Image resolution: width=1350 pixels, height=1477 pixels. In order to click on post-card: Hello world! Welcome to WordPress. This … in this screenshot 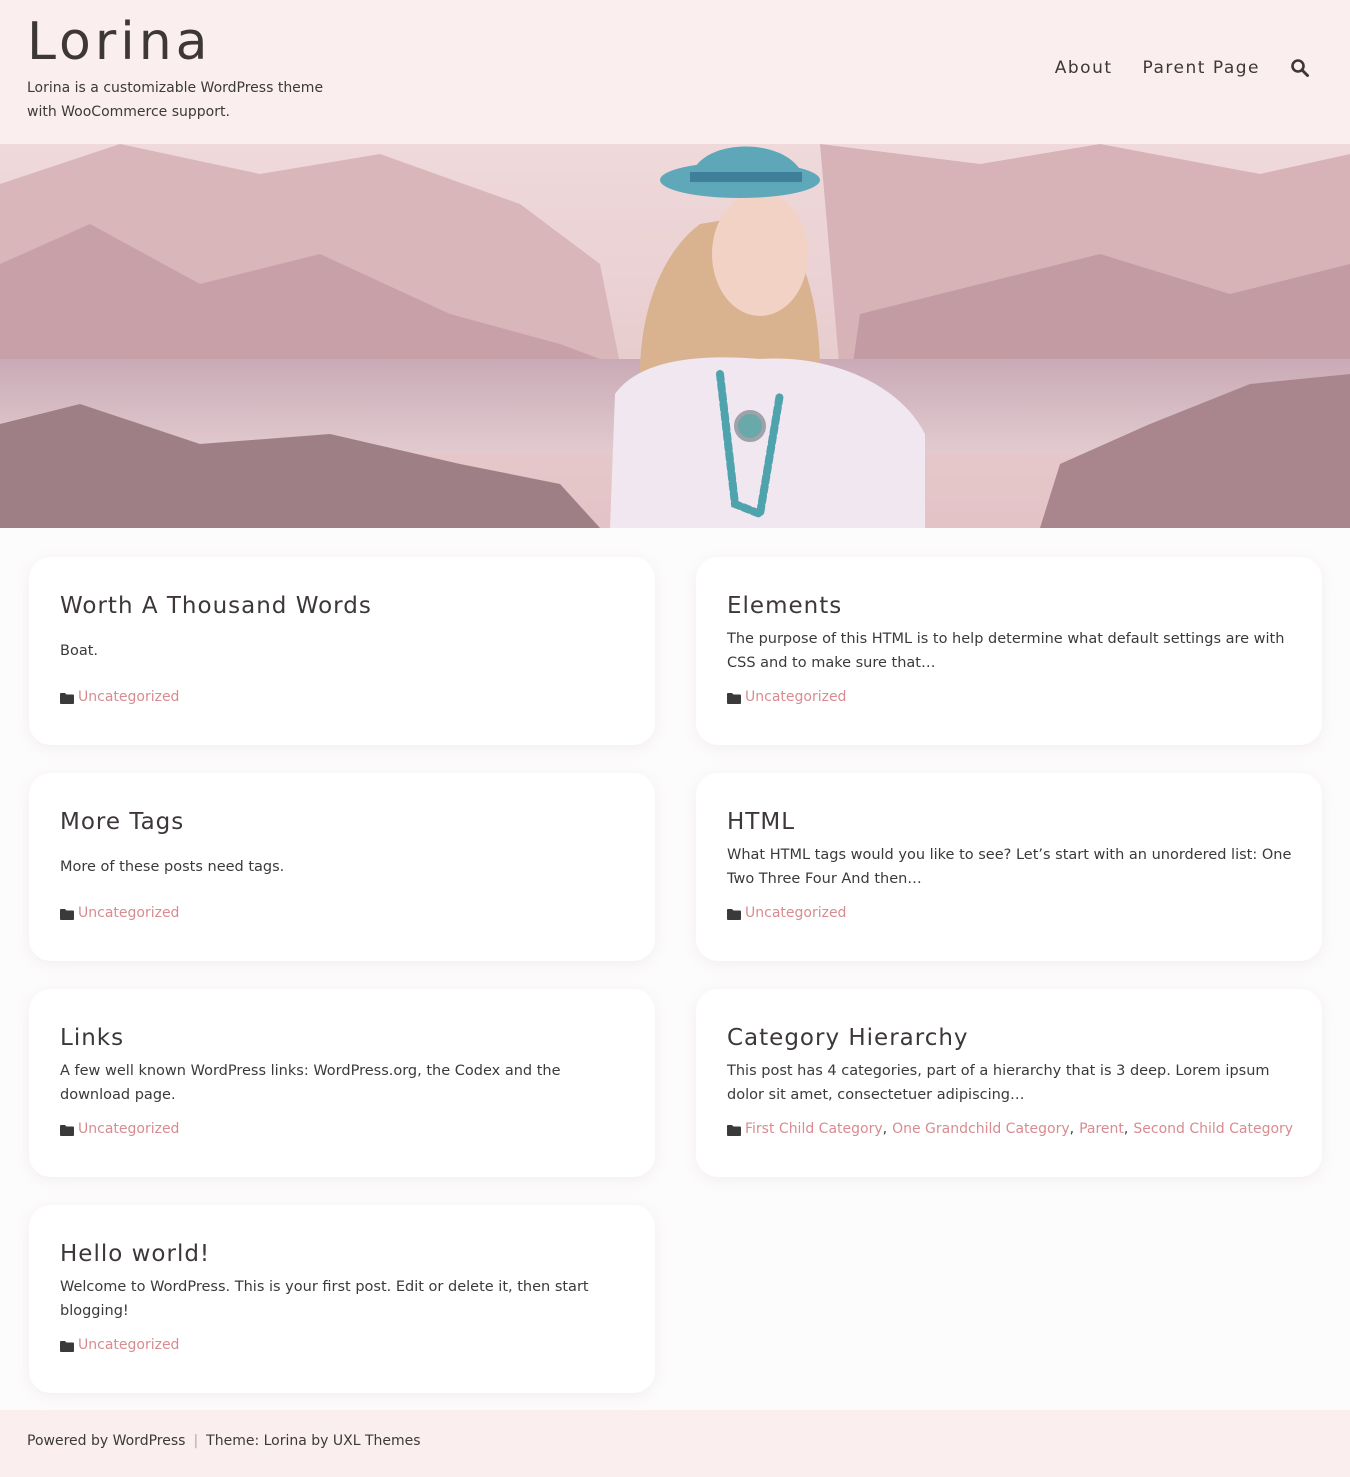, I will do `click(342, 1299)`.